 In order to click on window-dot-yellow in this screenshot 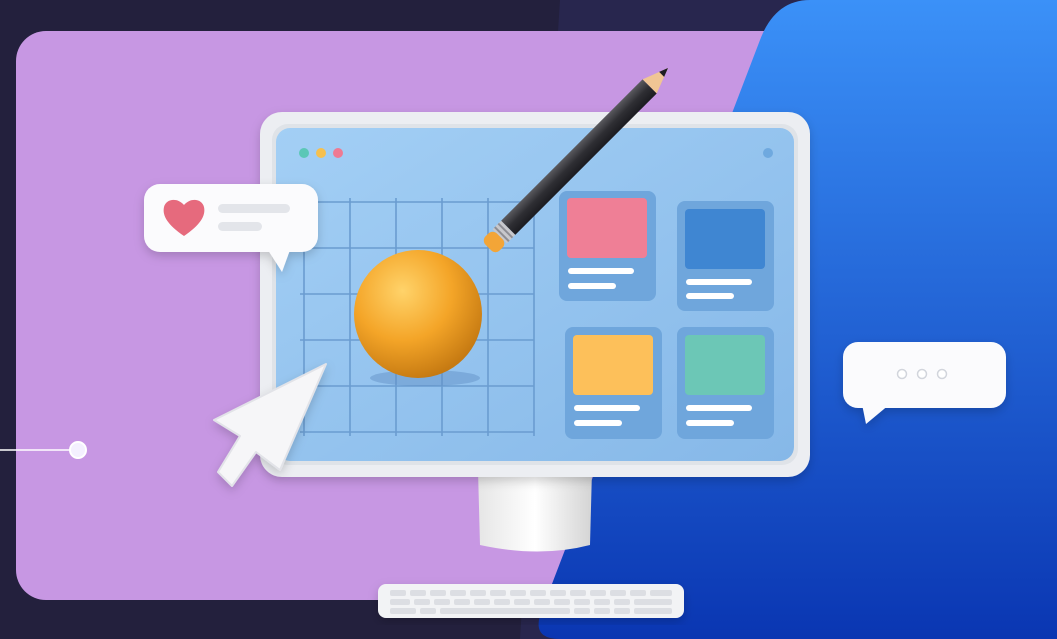, I will do `click(321, 153)`.